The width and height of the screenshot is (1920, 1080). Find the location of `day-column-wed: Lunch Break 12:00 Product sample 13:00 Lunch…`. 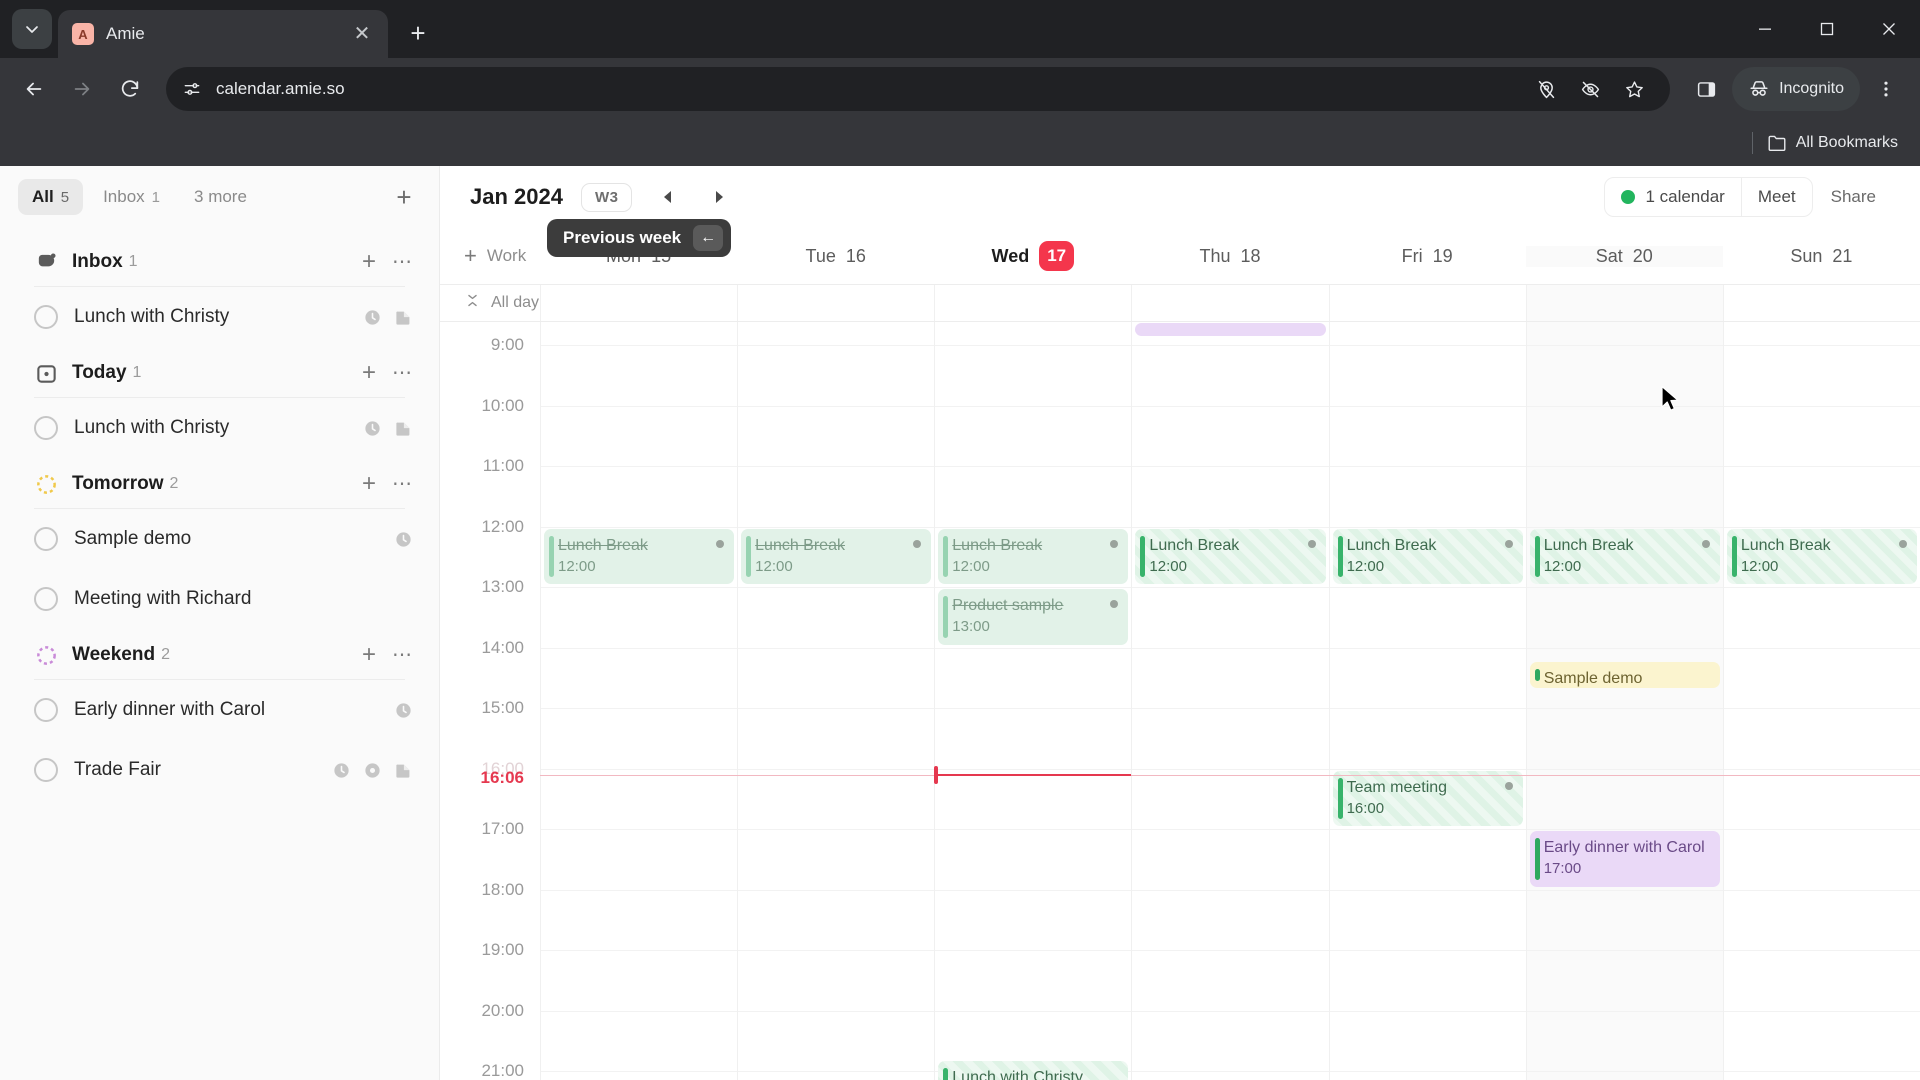

day-column-wed: Lunch Break 12:00 Product sample 13:00 Lunch… is located at coordinates (1033, 701).